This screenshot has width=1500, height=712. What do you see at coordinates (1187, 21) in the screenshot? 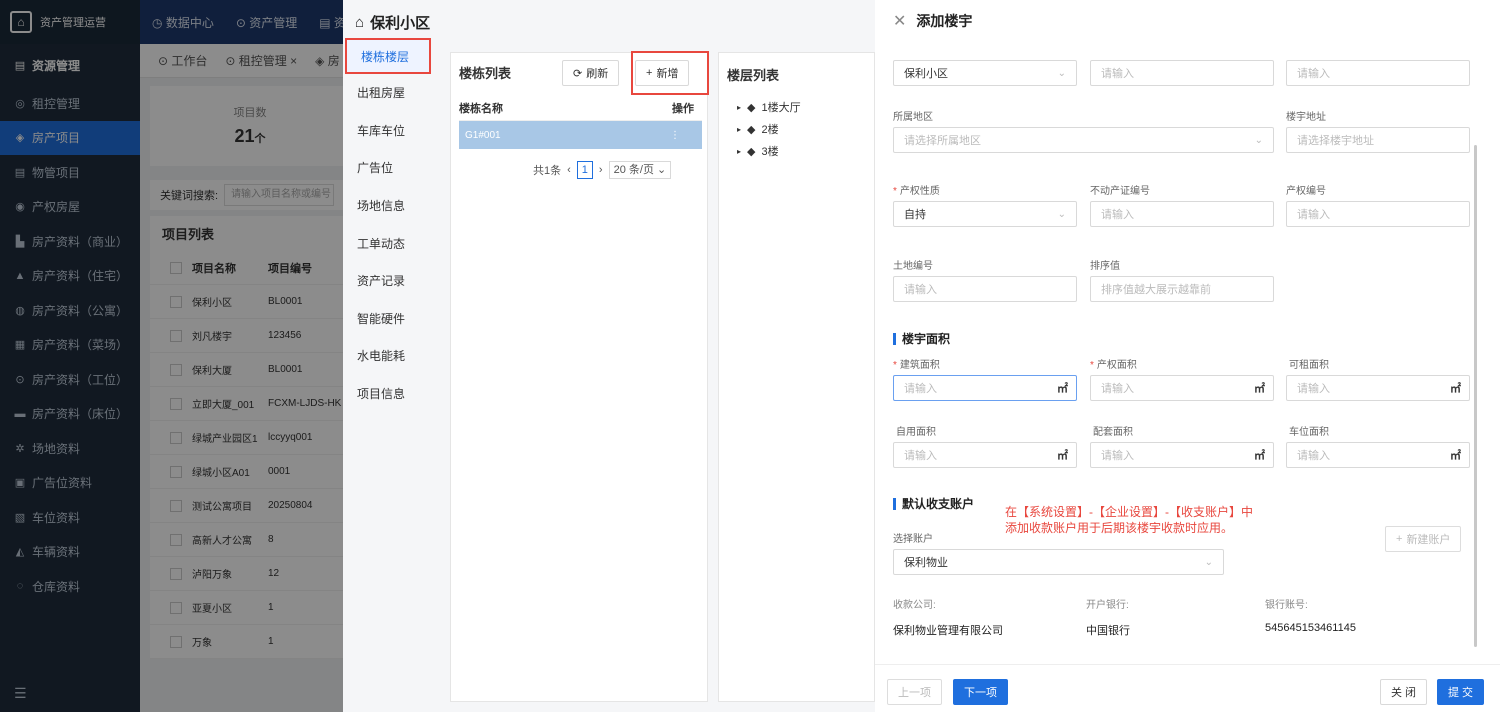
I see `add-building-header: ✕ 添加楼宇` at bounding box center [1187, 21].